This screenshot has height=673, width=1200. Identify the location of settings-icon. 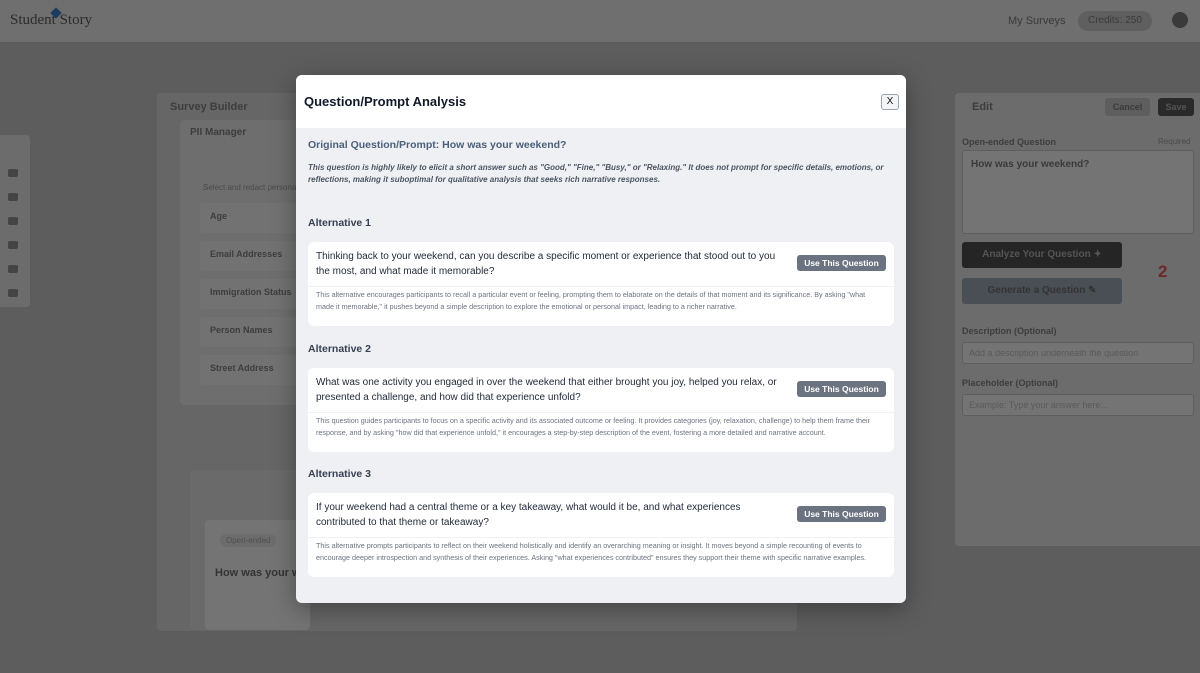
(13, 293).